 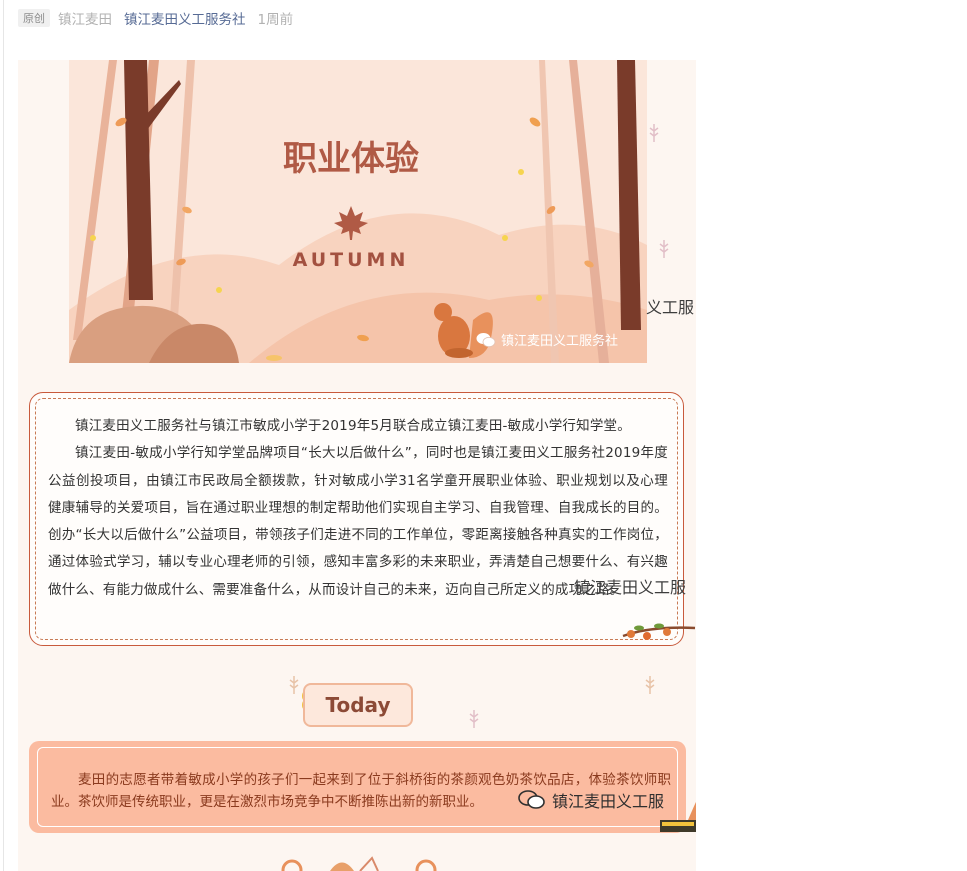 What do you see at coordinates (659, 631) in the screenshot?
I see `branch-icon` at bounding box center [659, 631].